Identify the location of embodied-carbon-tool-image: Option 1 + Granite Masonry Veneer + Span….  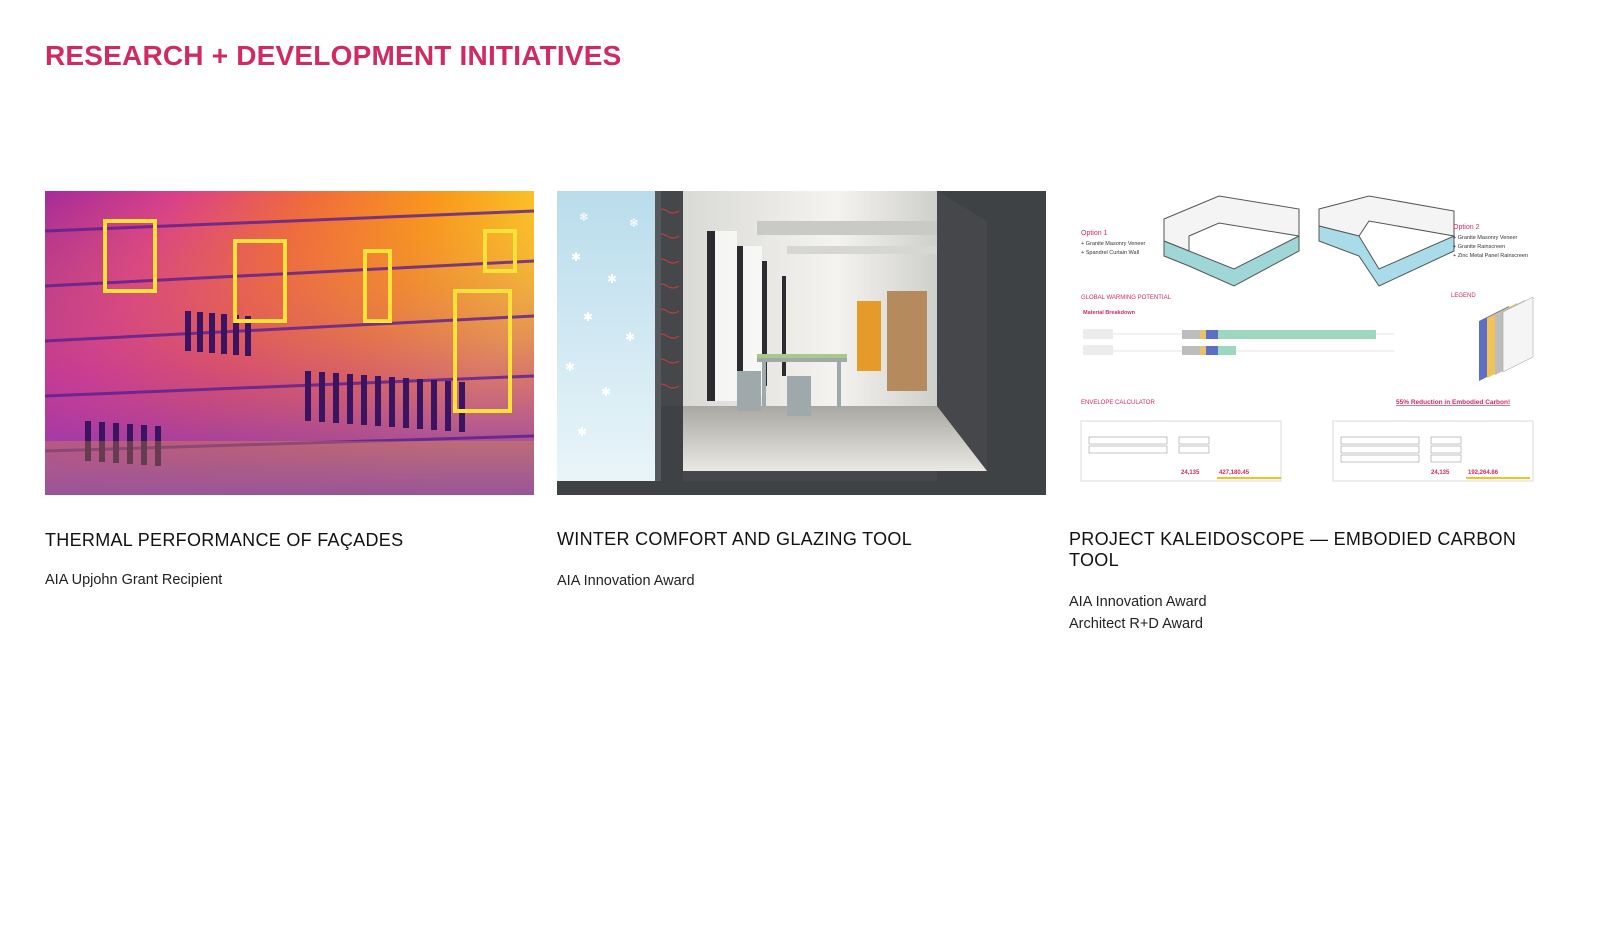
(1313, 343).